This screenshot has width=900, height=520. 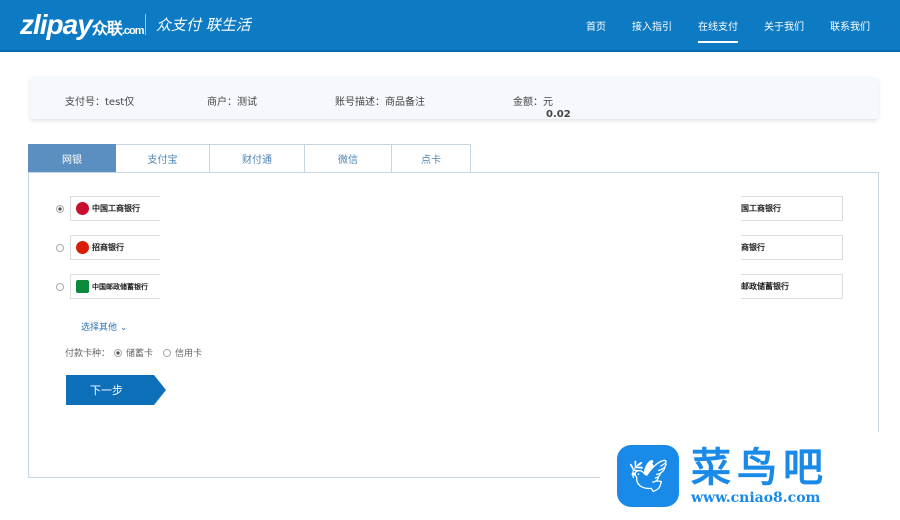 What do you see at coordinates (348, 158) in the screenshot?
I see `tab-wechat: 微信` at bounding box center [348, 158].